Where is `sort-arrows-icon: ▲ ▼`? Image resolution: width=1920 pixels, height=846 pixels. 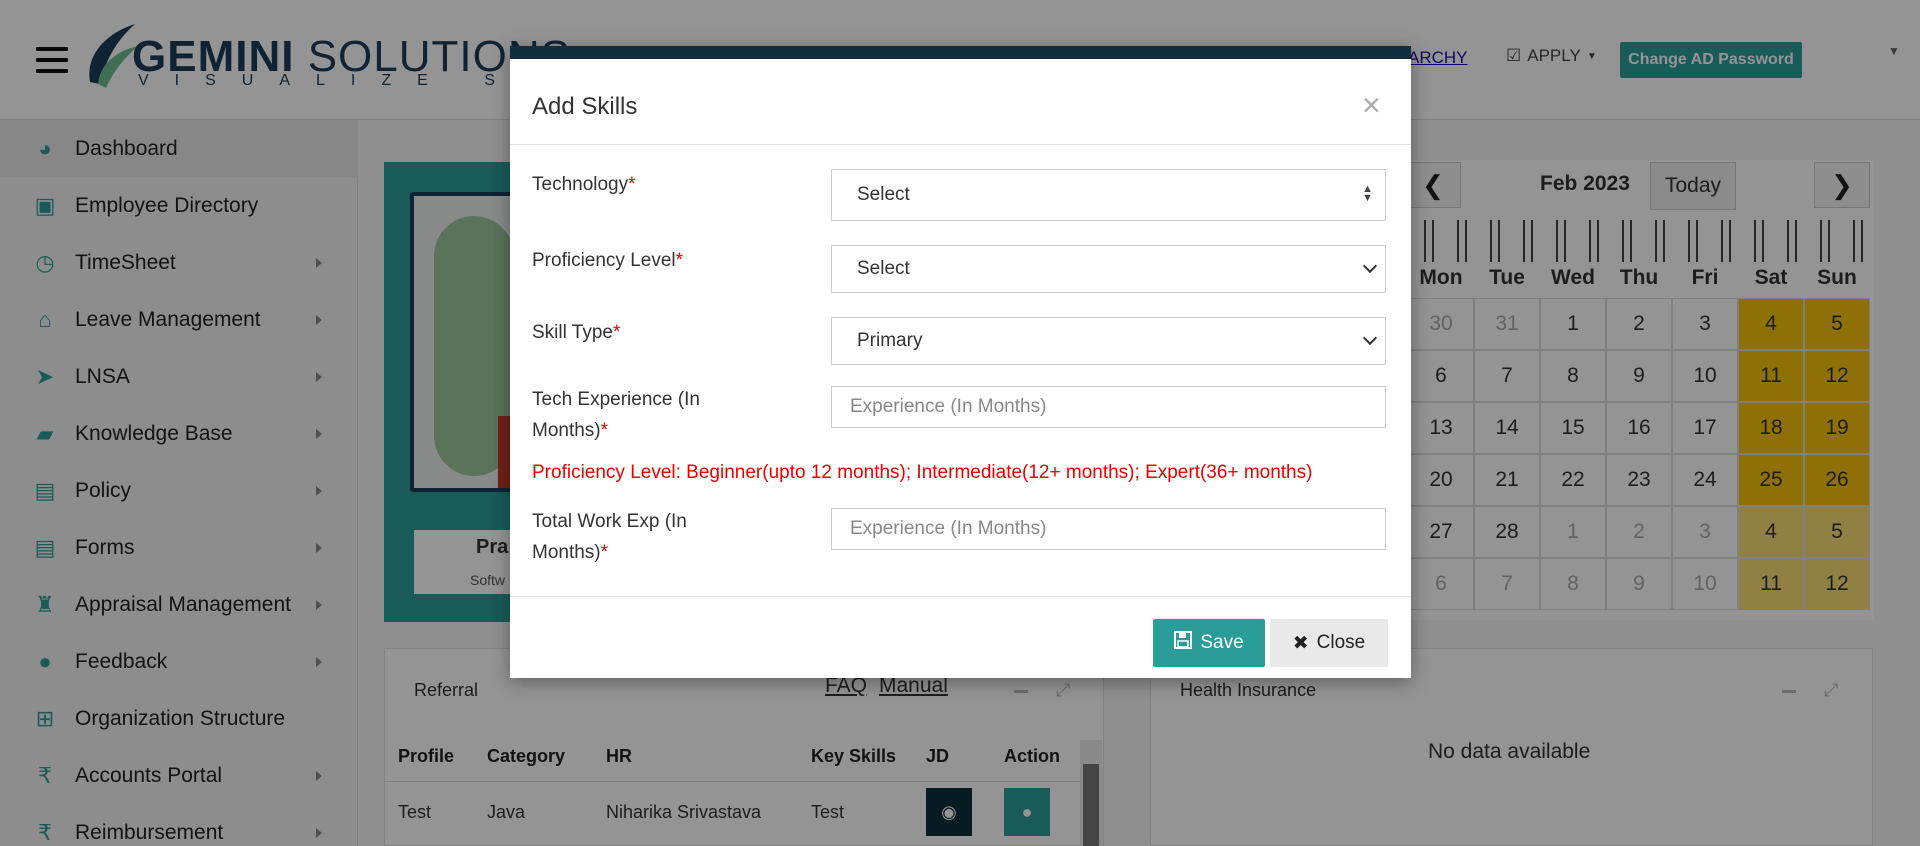
sort-arrows-icon: ▲ ▼ is located at coordinates (1367, 193).